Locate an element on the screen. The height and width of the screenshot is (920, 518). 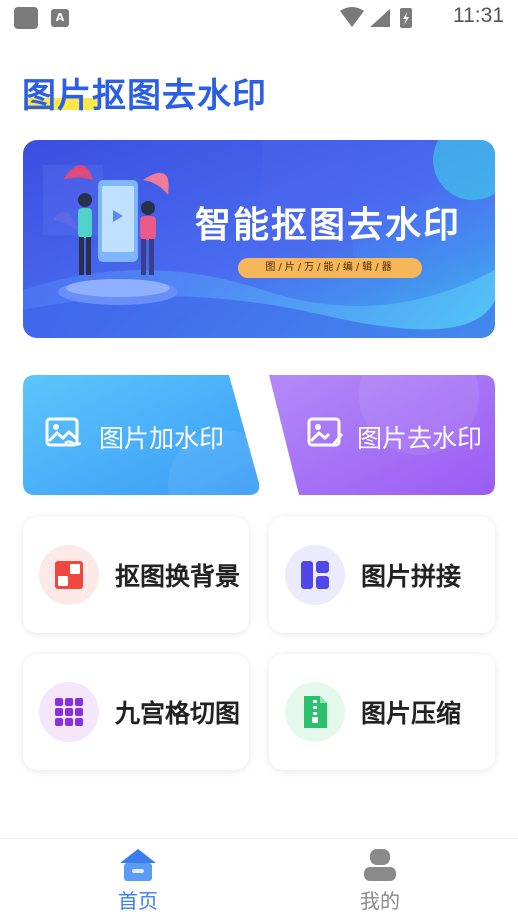
cutout-icon-bg is located at coordinates (69, 575).